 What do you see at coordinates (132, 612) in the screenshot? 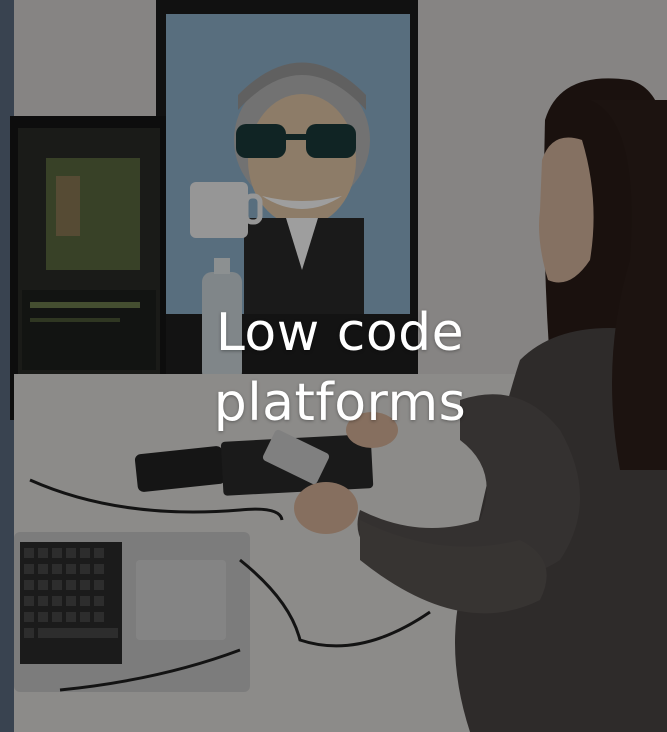
I see `laptop` at bounding box center [132, 612].